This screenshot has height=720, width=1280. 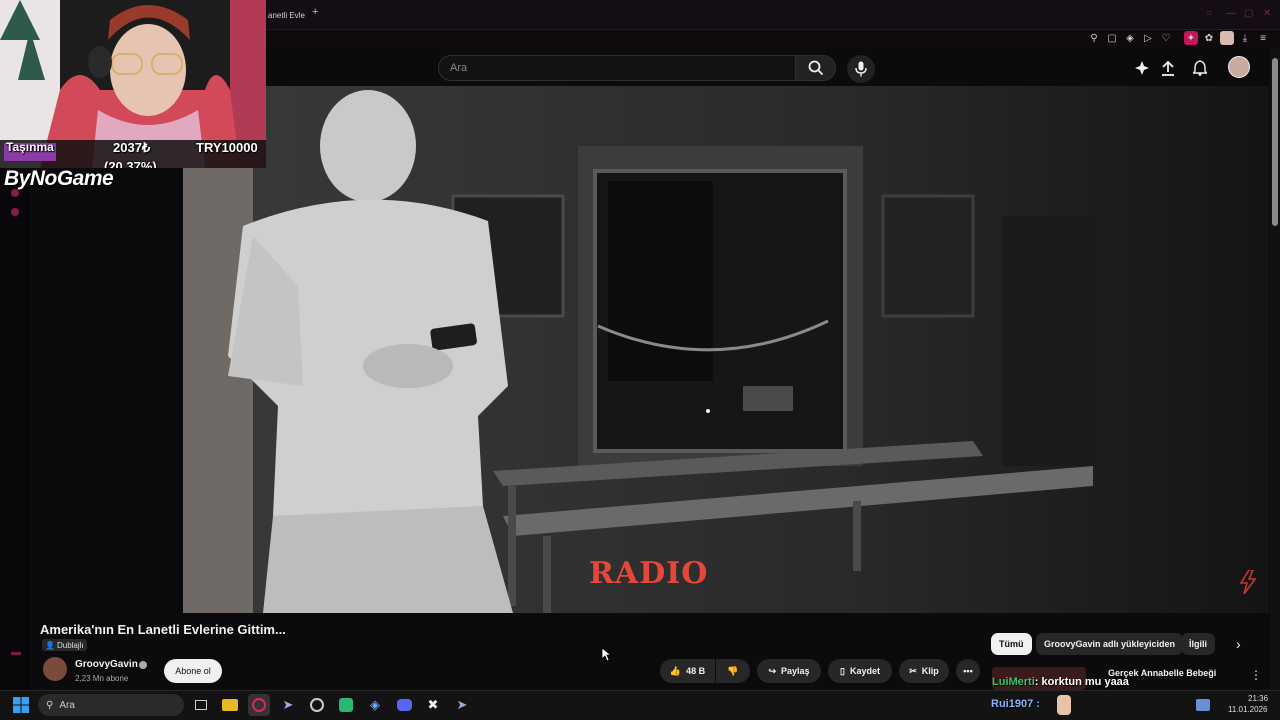 I want to click on donation-amount: 2037₺, so click(x=132, y=147).